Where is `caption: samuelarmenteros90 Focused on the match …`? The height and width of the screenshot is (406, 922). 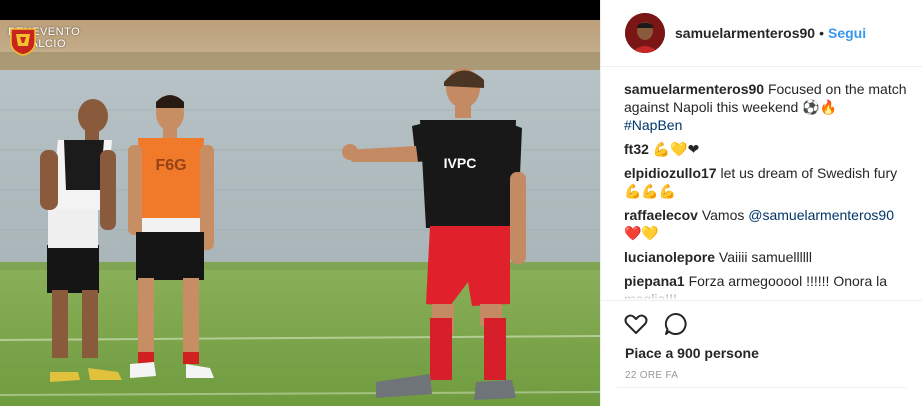
caption: samuelarmenteros90 Focused on the match … is located at coordinates (769, 107).